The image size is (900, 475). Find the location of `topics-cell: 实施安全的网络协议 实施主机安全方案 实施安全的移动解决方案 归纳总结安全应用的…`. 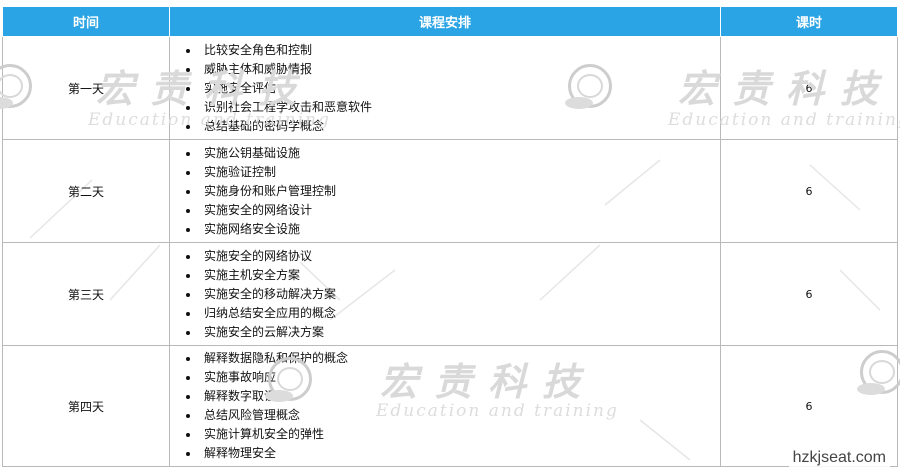

topics-cell: 实施安全的网络协议 实施主机安全方案 实施安全的移动解决方案 归纳总结安全应用的… is located at coordinates (445, 294).